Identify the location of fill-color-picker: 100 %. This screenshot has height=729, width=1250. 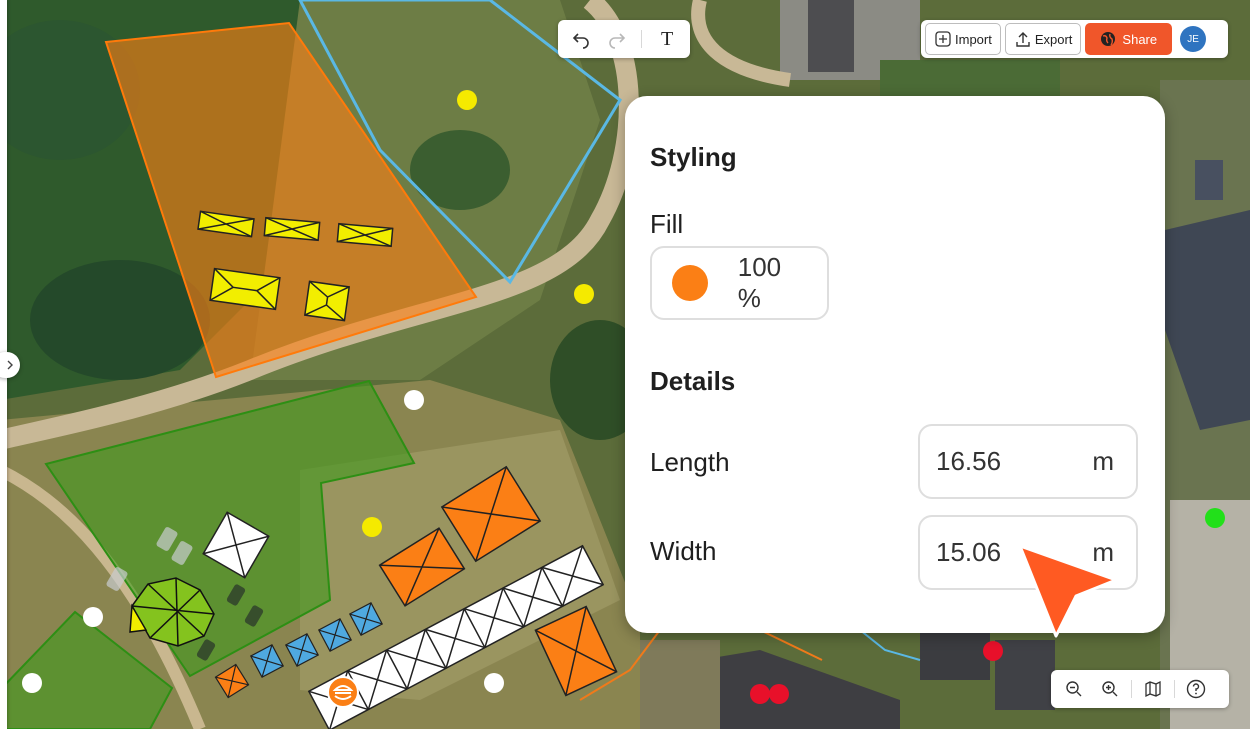
(739, 283).